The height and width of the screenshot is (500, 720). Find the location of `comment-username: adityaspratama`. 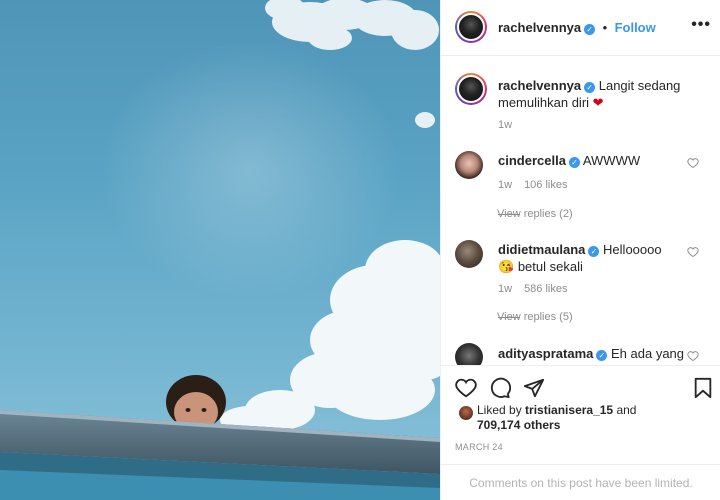

comment-username: adityaspratama is located at coordinates (545, 353).